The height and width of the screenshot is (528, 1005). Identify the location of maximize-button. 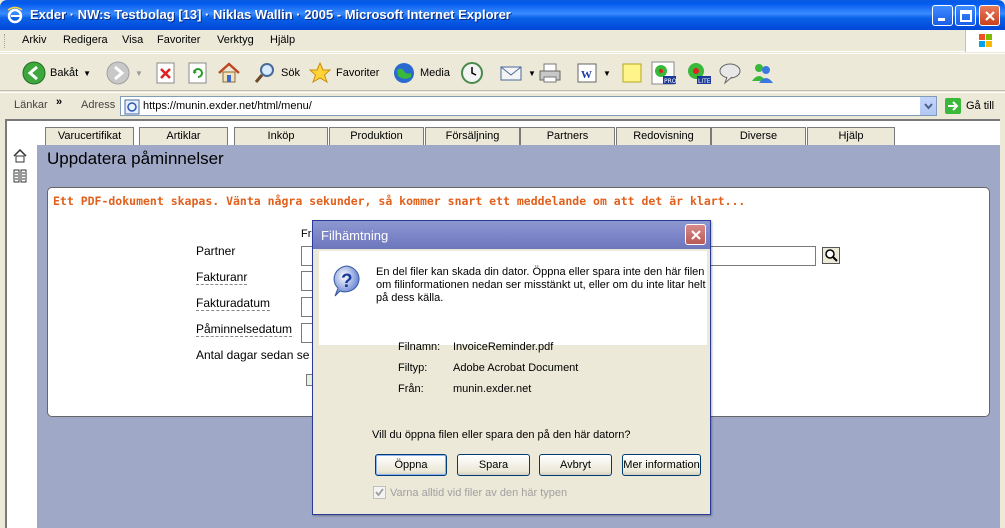
(965, 15).